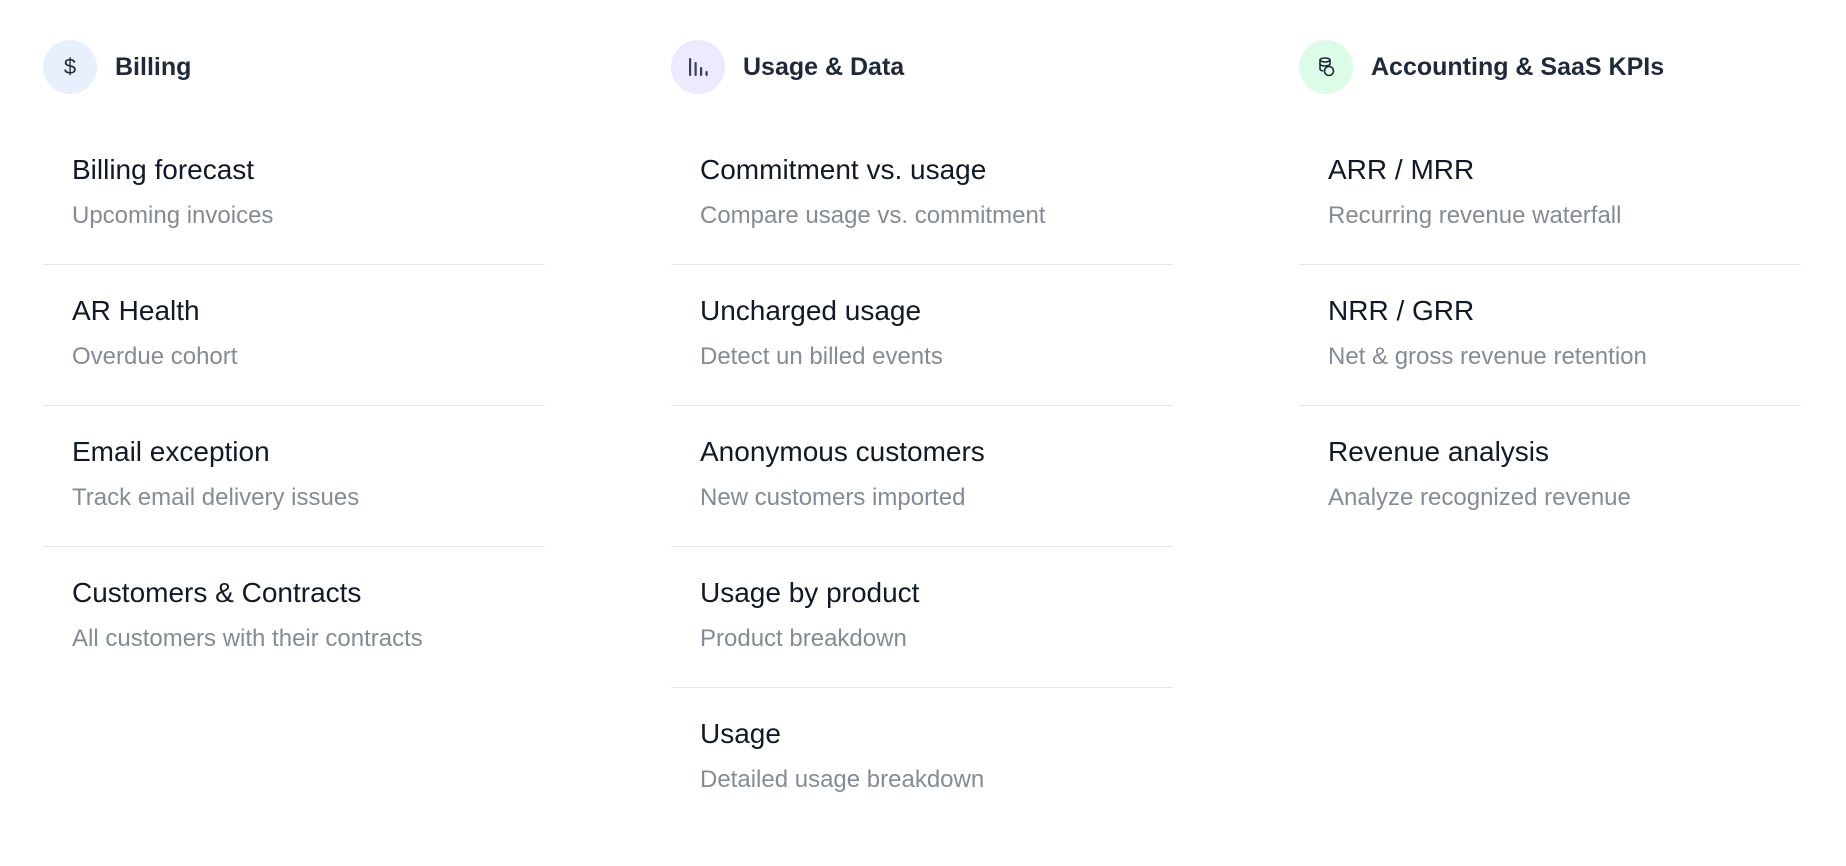  I want to click on report-title: NRR / GRR, so click(1401, 310).